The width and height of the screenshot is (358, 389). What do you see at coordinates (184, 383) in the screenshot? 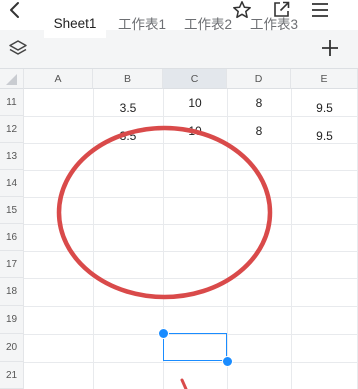
I see `red-pen-stroke` at bounding box center [184, 383].